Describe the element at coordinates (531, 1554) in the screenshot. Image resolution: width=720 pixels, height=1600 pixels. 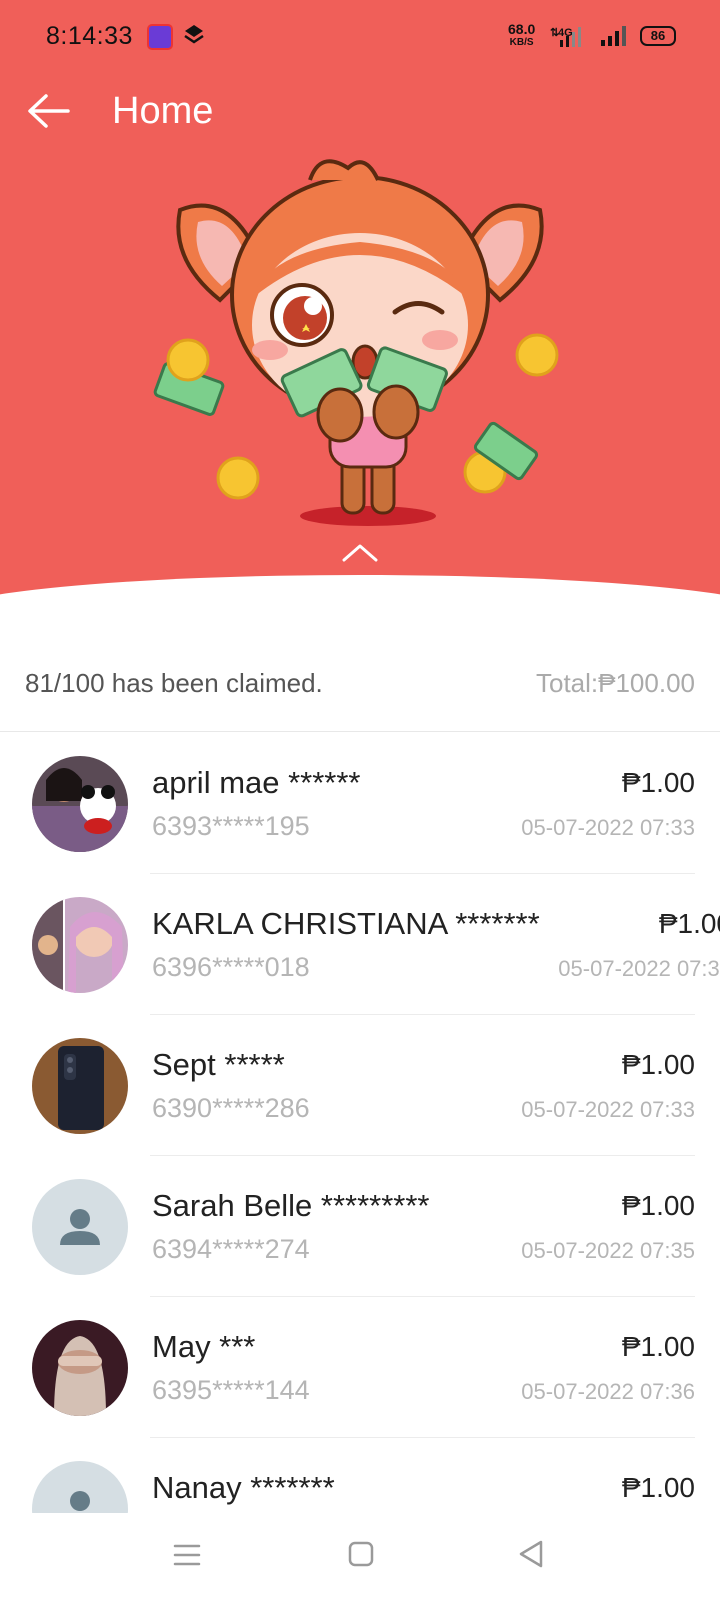
I see `back-triangle-icon` at that location.